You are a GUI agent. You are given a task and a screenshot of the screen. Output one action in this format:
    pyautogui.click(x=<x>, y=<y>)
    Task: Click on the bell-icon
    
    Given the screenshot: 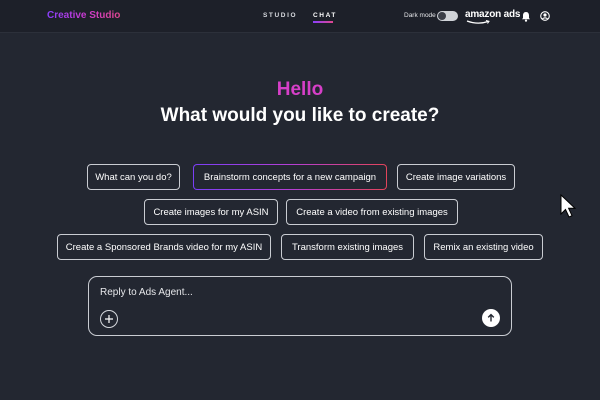 What is the action you would take?
    pyautogui.click(x=526, y=16)
    